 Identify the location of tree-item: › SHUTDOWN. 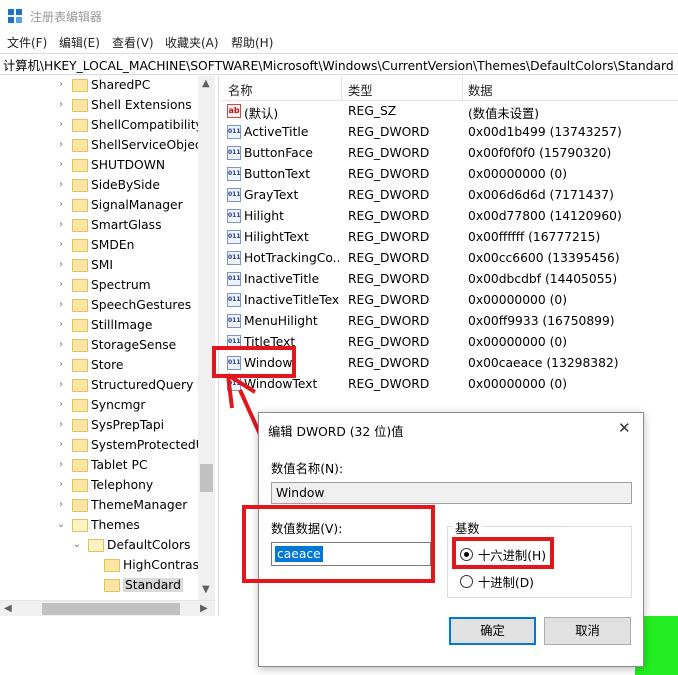
(100, 166).